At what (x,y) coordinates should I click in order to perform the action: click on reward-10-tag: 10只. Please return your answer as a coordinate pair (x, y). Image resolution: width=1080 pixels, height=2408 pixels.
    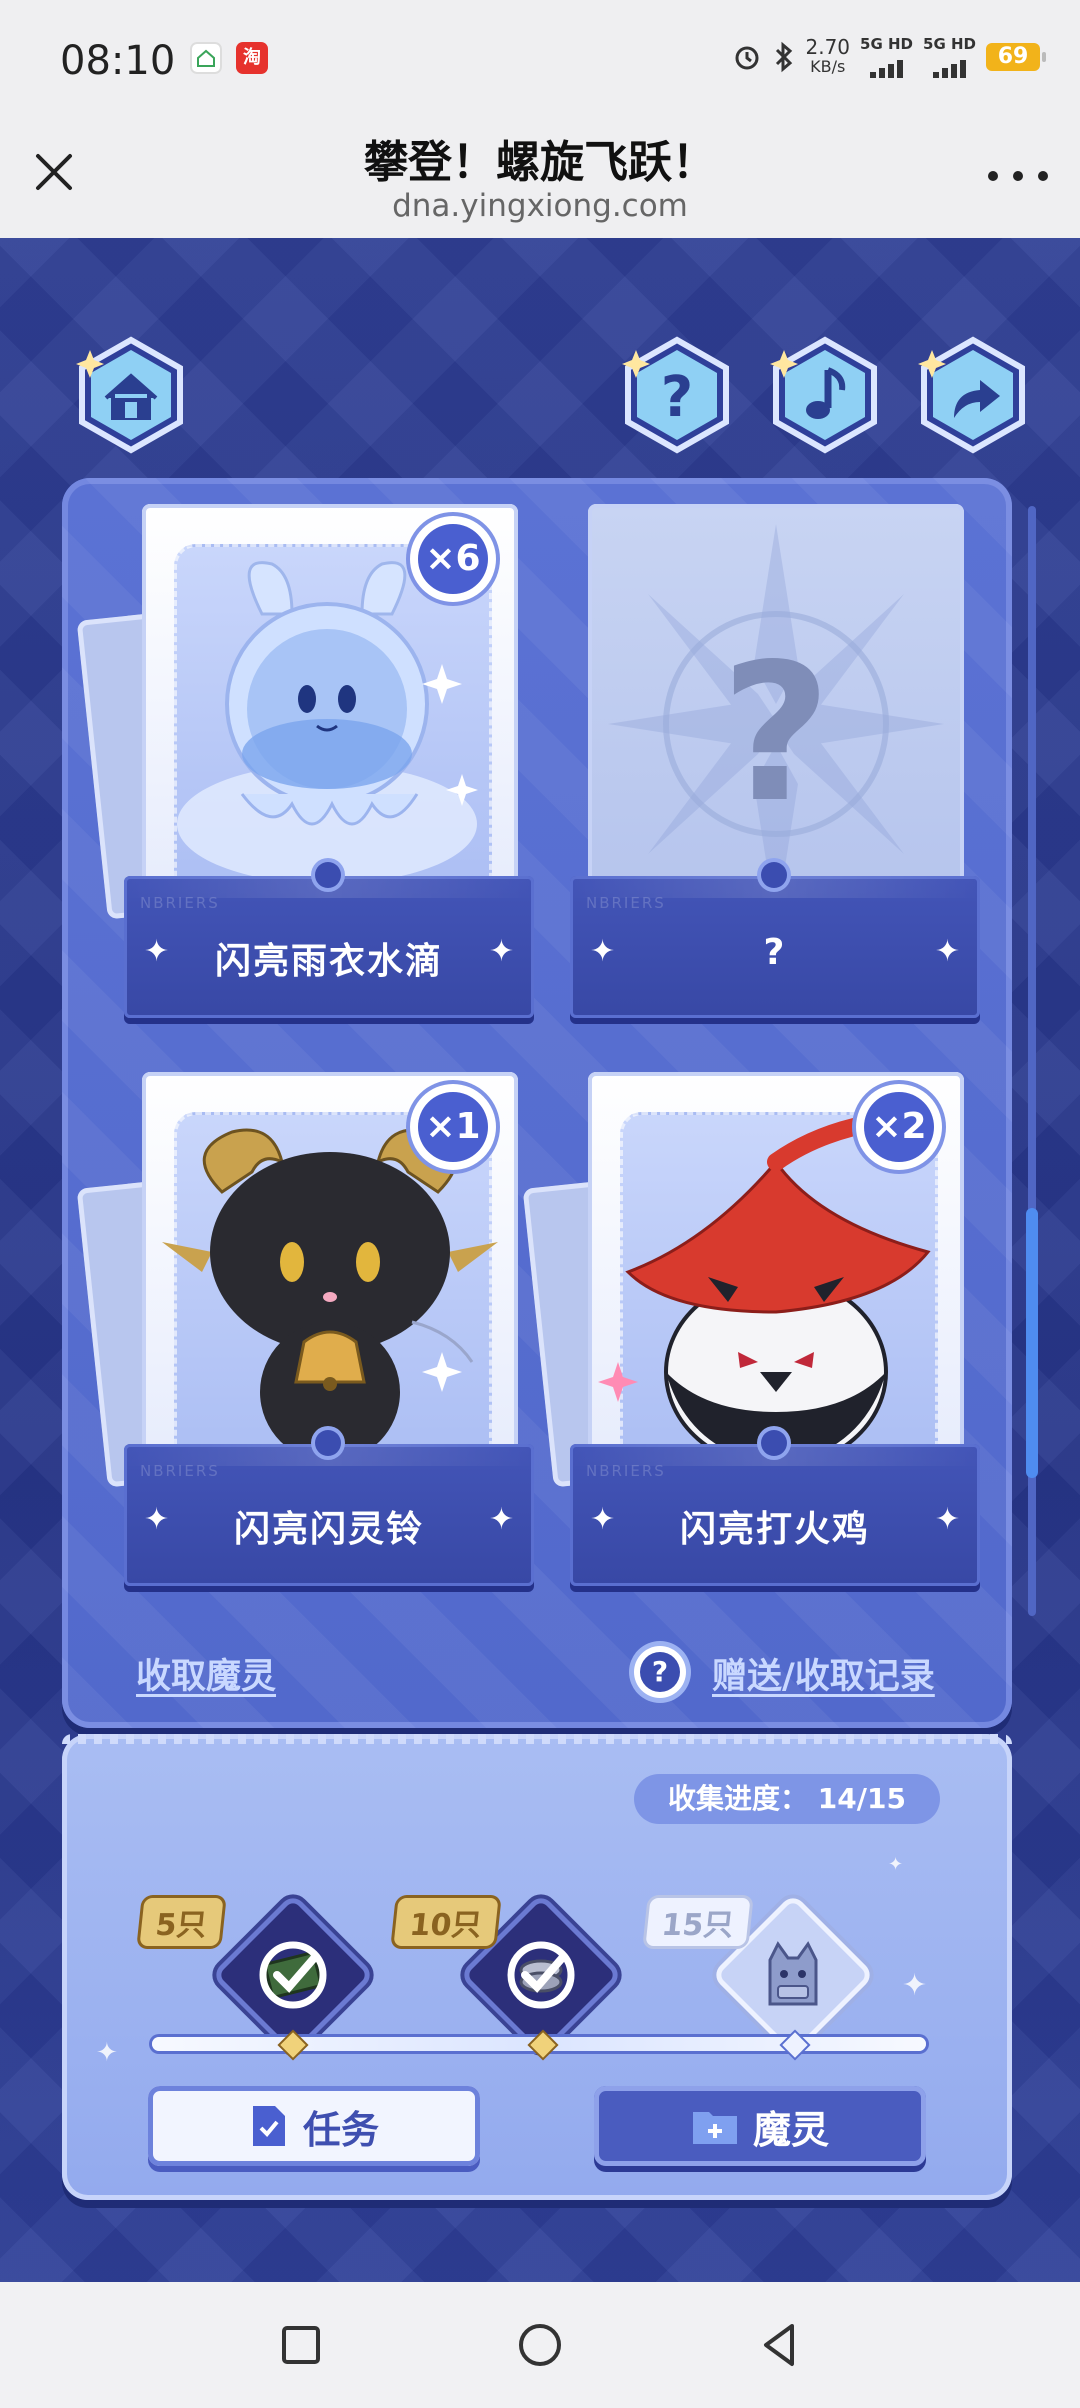
    Looking at the image, I should click on (446, 1922).